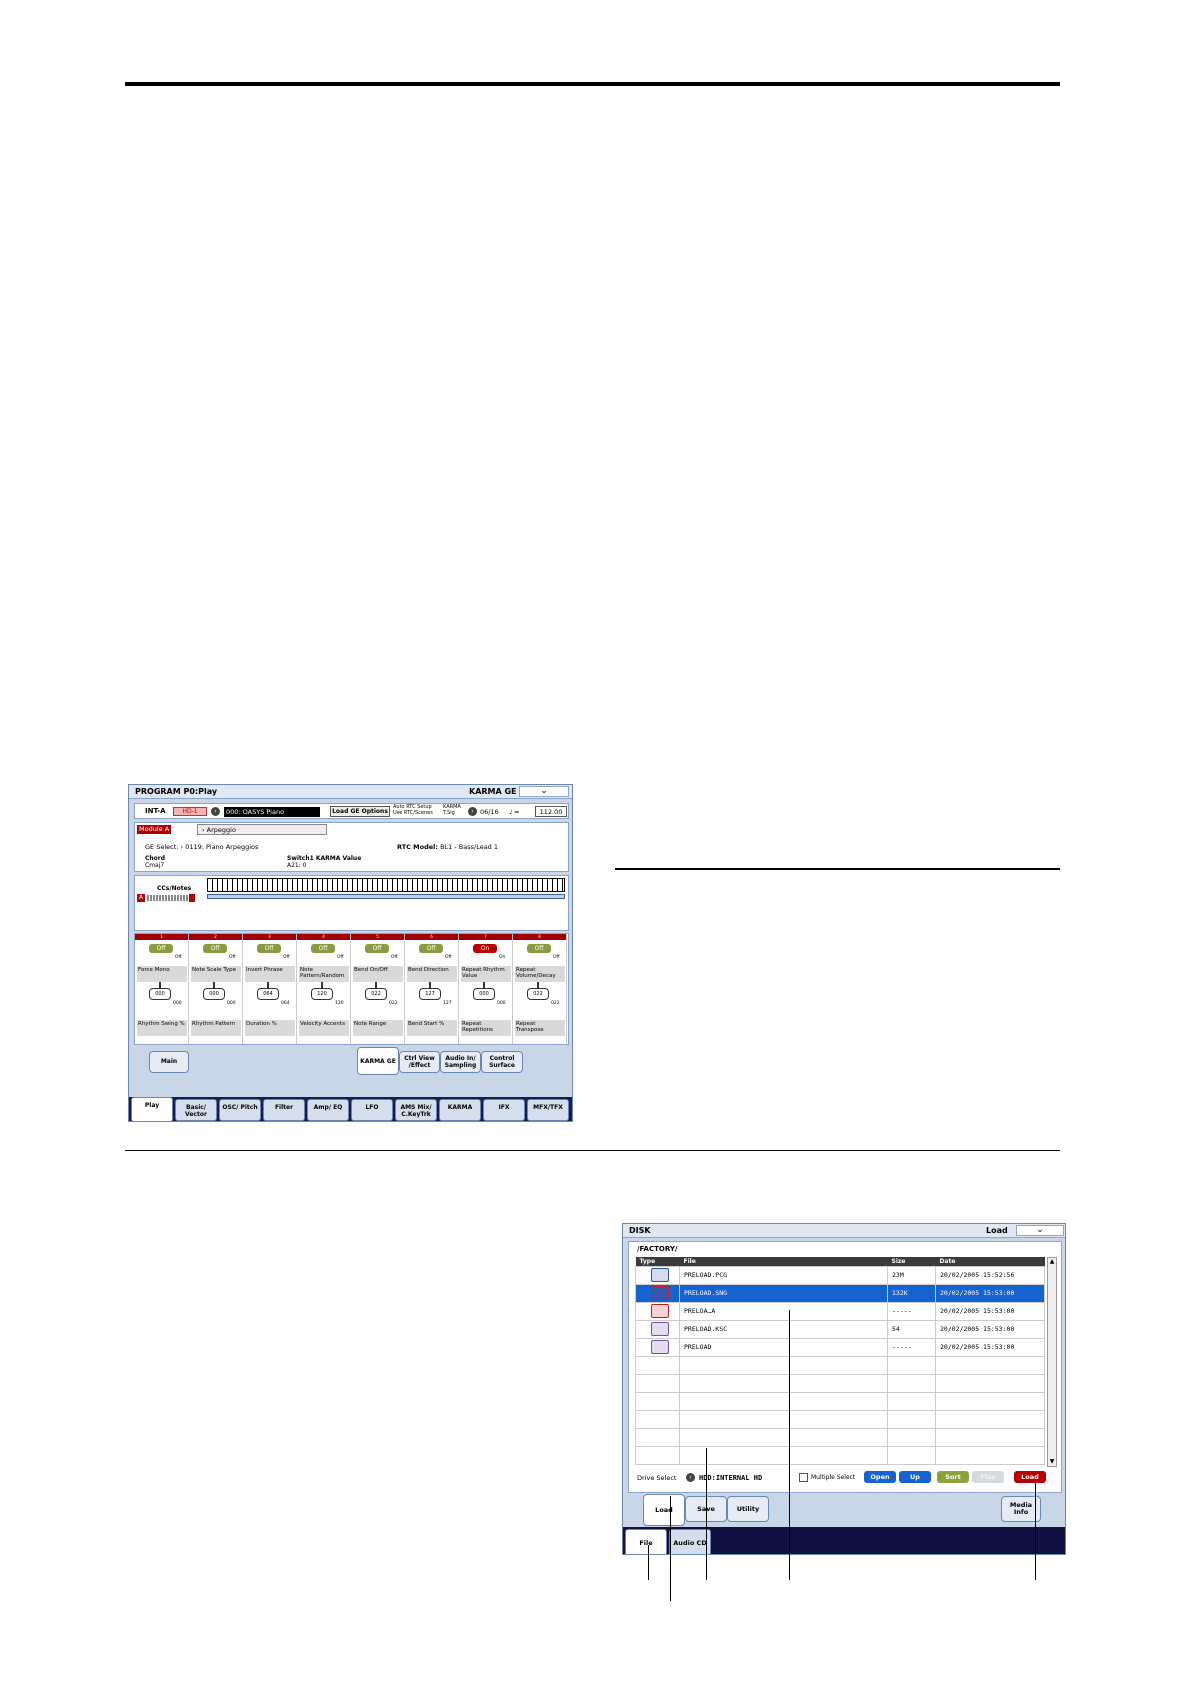 The width and height of the screenshot is (1190, 1684). I want to click on cell-knob-label: Repeat Repetitions, so click(486, 1028).